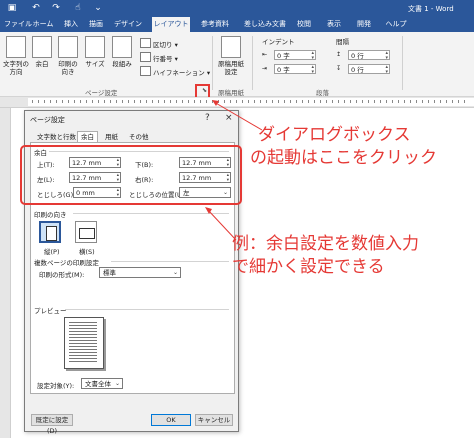 The image size is (474, 438). What do you see at coordinates (308, 267) in the screenshot?
I see `annotation-margins-line2: で細かく設定できる` at bounding box center [308, 267].